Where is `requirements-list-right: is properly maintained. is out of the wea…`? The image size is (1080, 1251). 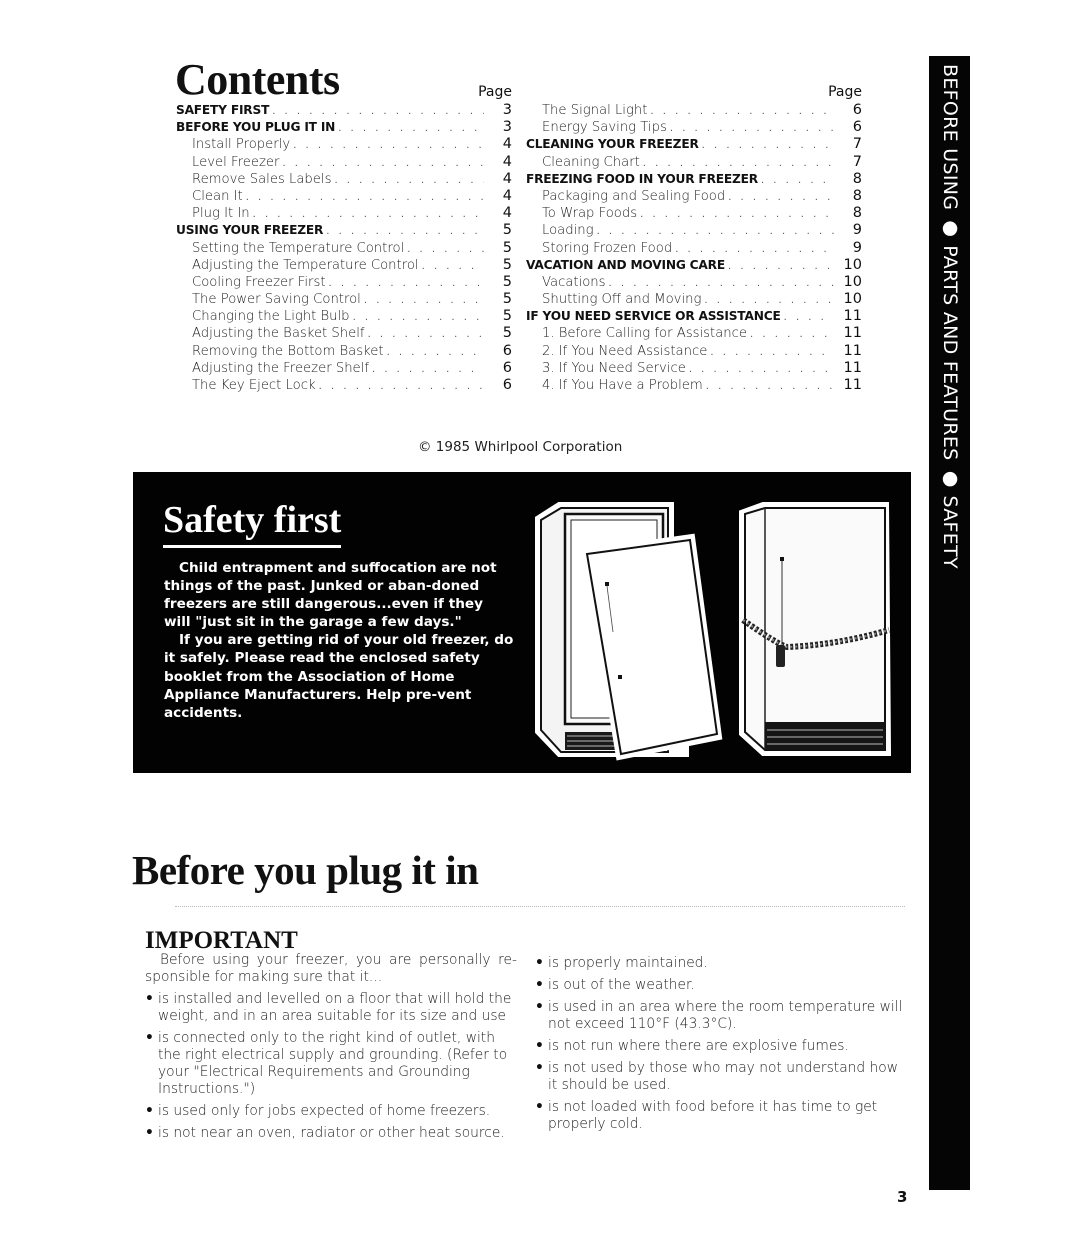 requirements-list-right: is properly maintained. is out of the wea… is located at coordinates (719, 1044).